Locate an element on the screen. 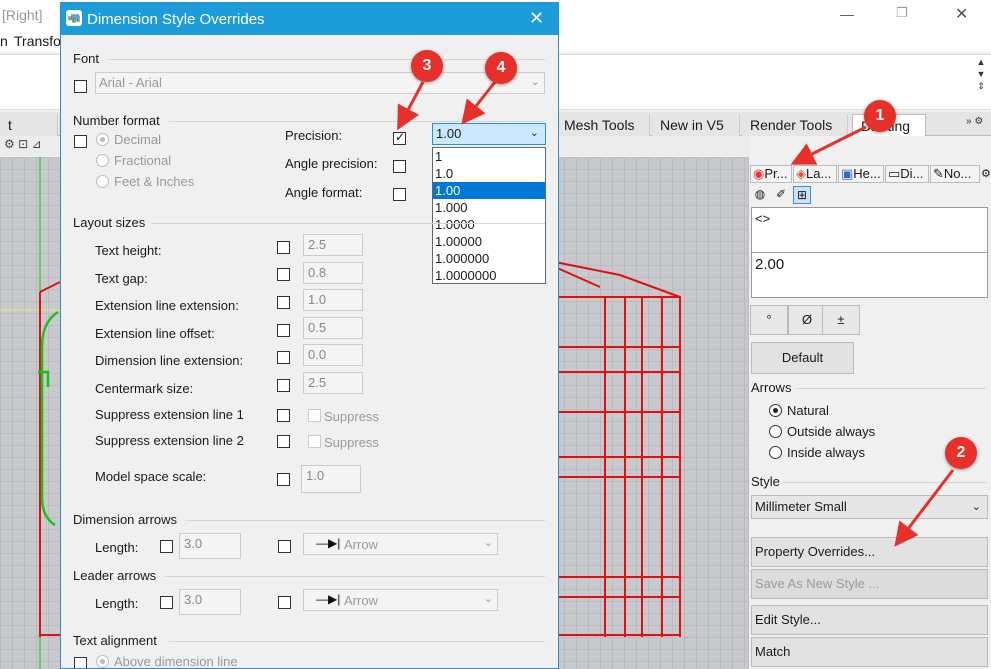  dimension-arrow-type-checkbox is located at coordinates (284, 546).